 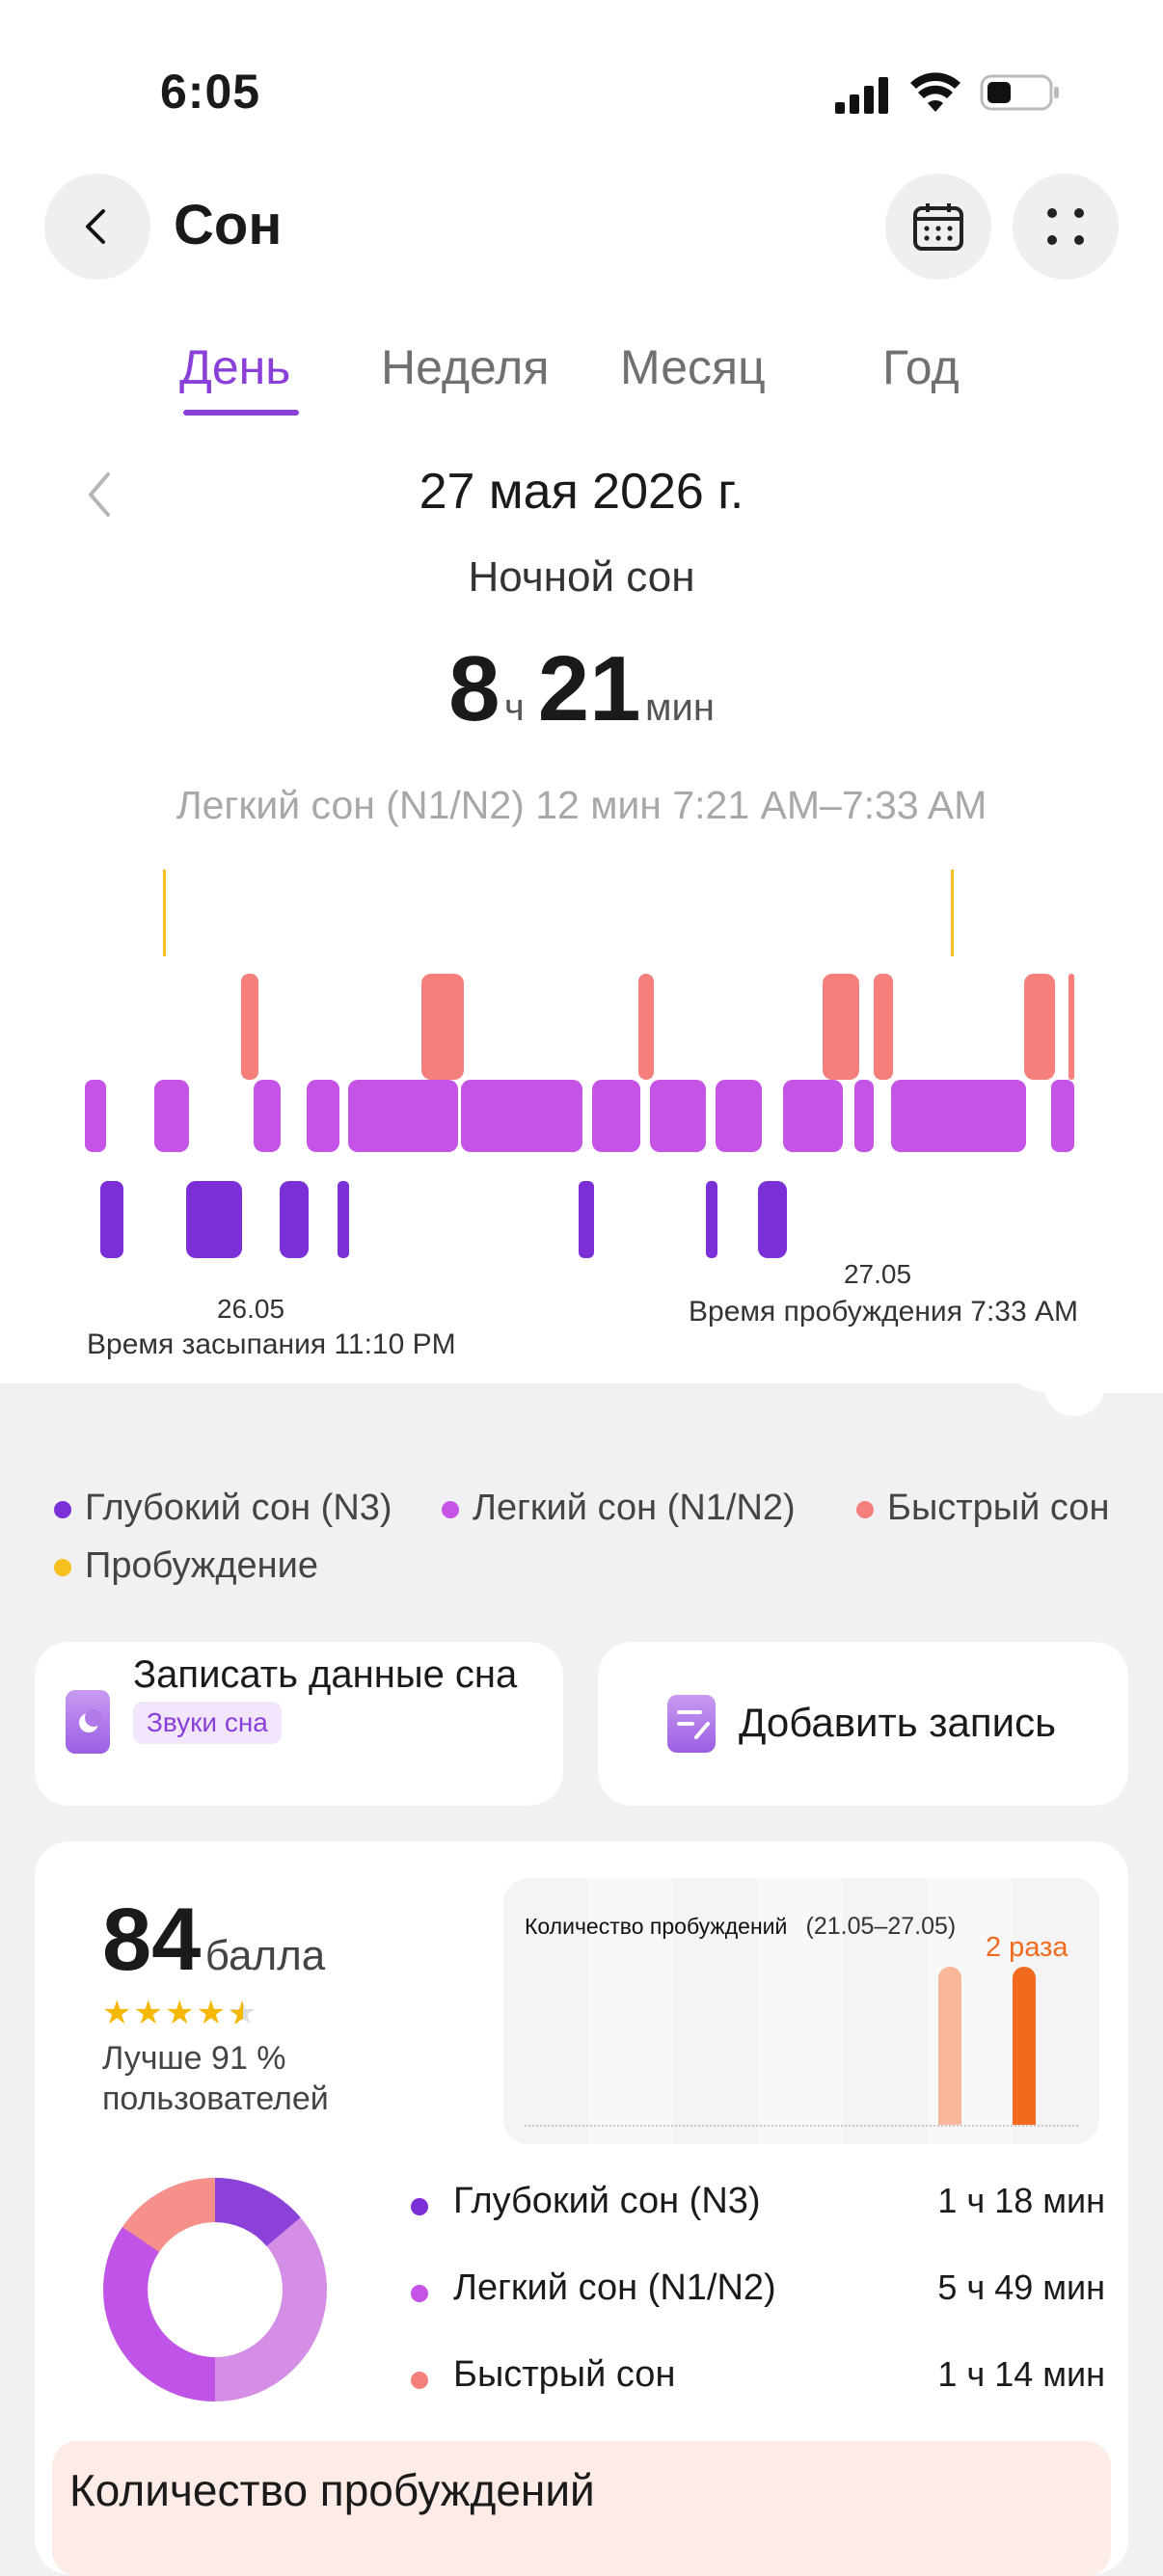 I want to click on legend-deep: Глубокий сон (N3), so click(x=223, y=1509).